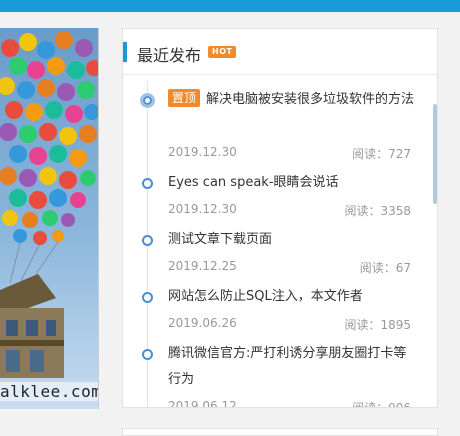  I want to click on article-title-link: 置顶 解决电脑被安装很多垃圾软件的方法, so click(293, 100).